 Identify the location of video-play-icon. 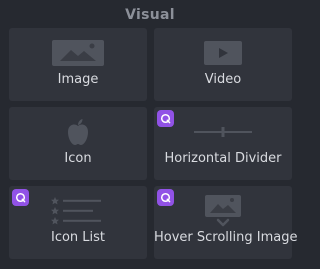
(223, 53).